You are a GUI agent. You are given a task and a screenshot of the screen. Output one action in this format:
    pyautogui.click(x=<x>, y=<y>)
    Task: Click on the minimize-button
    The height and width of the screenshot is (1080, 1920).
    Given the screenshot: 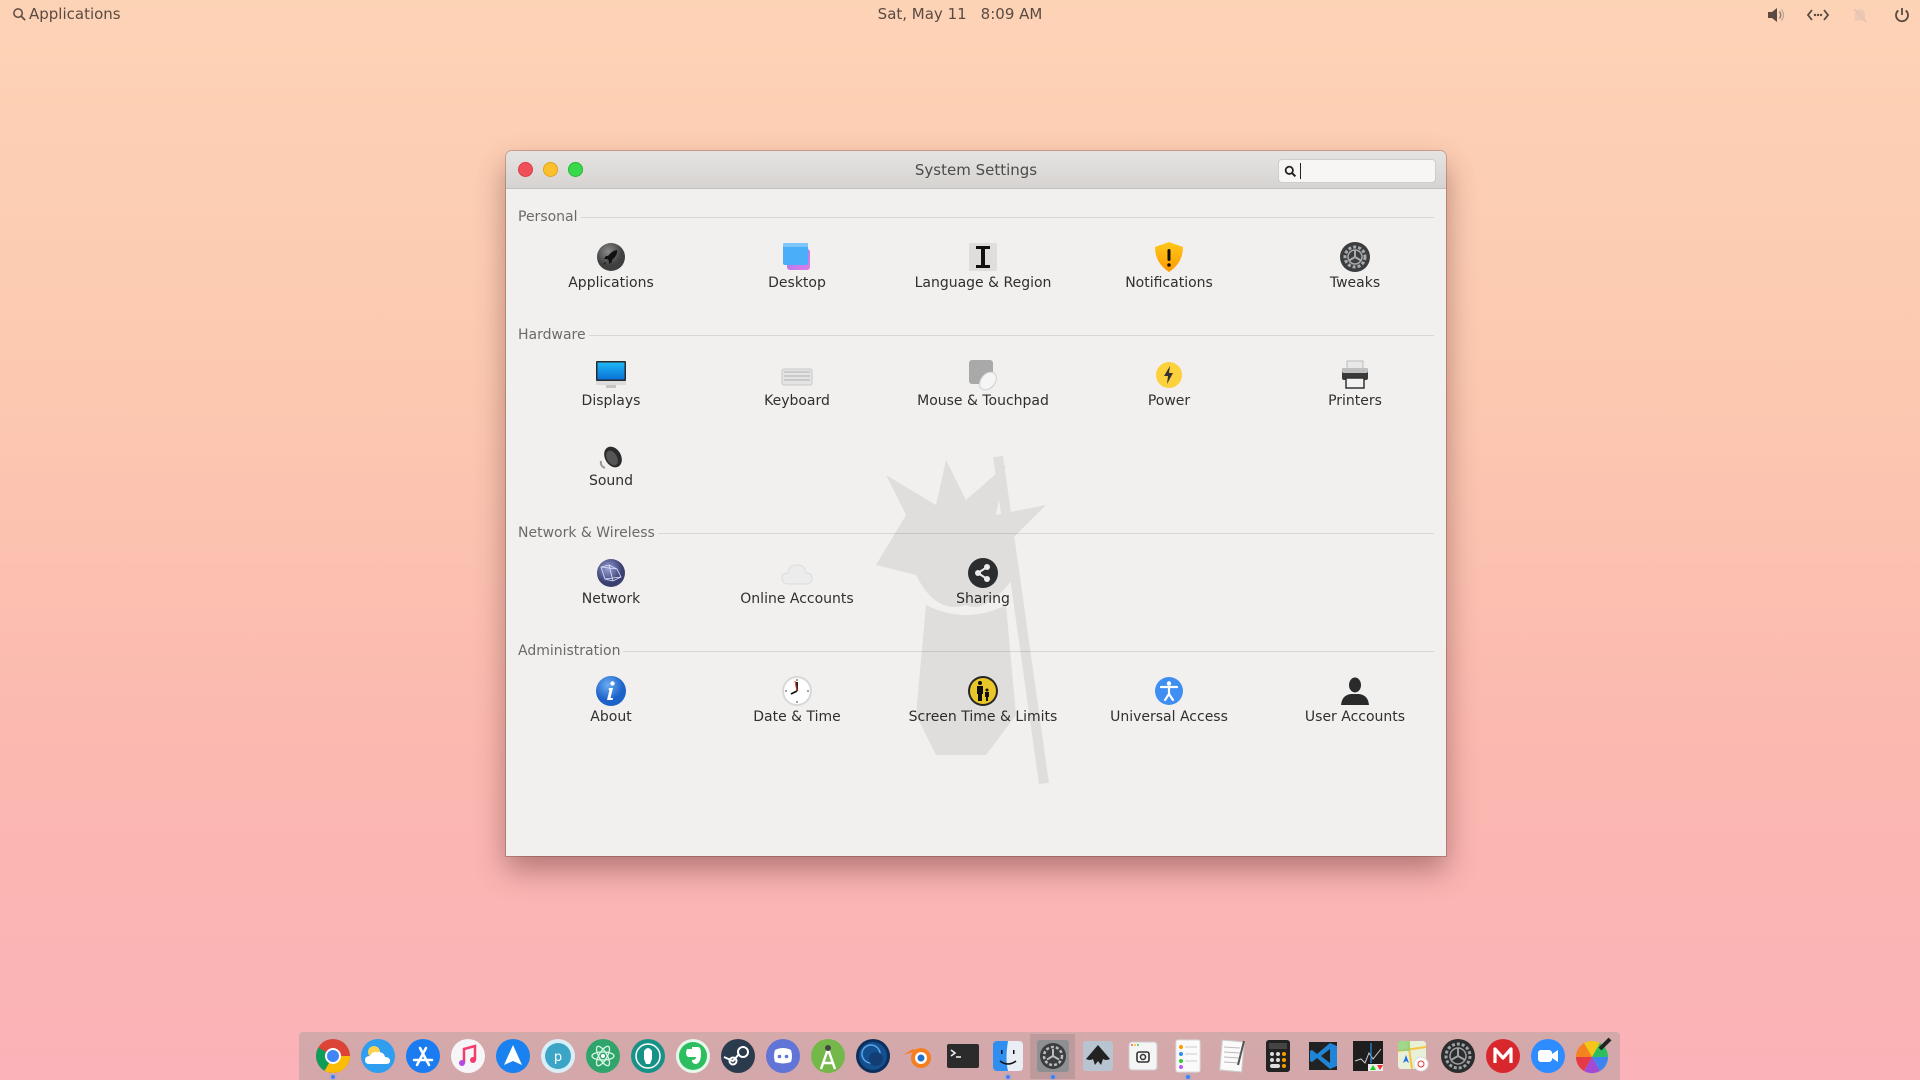 What is the action you would take?
    pyautogui.click(x=550, y=169)
    